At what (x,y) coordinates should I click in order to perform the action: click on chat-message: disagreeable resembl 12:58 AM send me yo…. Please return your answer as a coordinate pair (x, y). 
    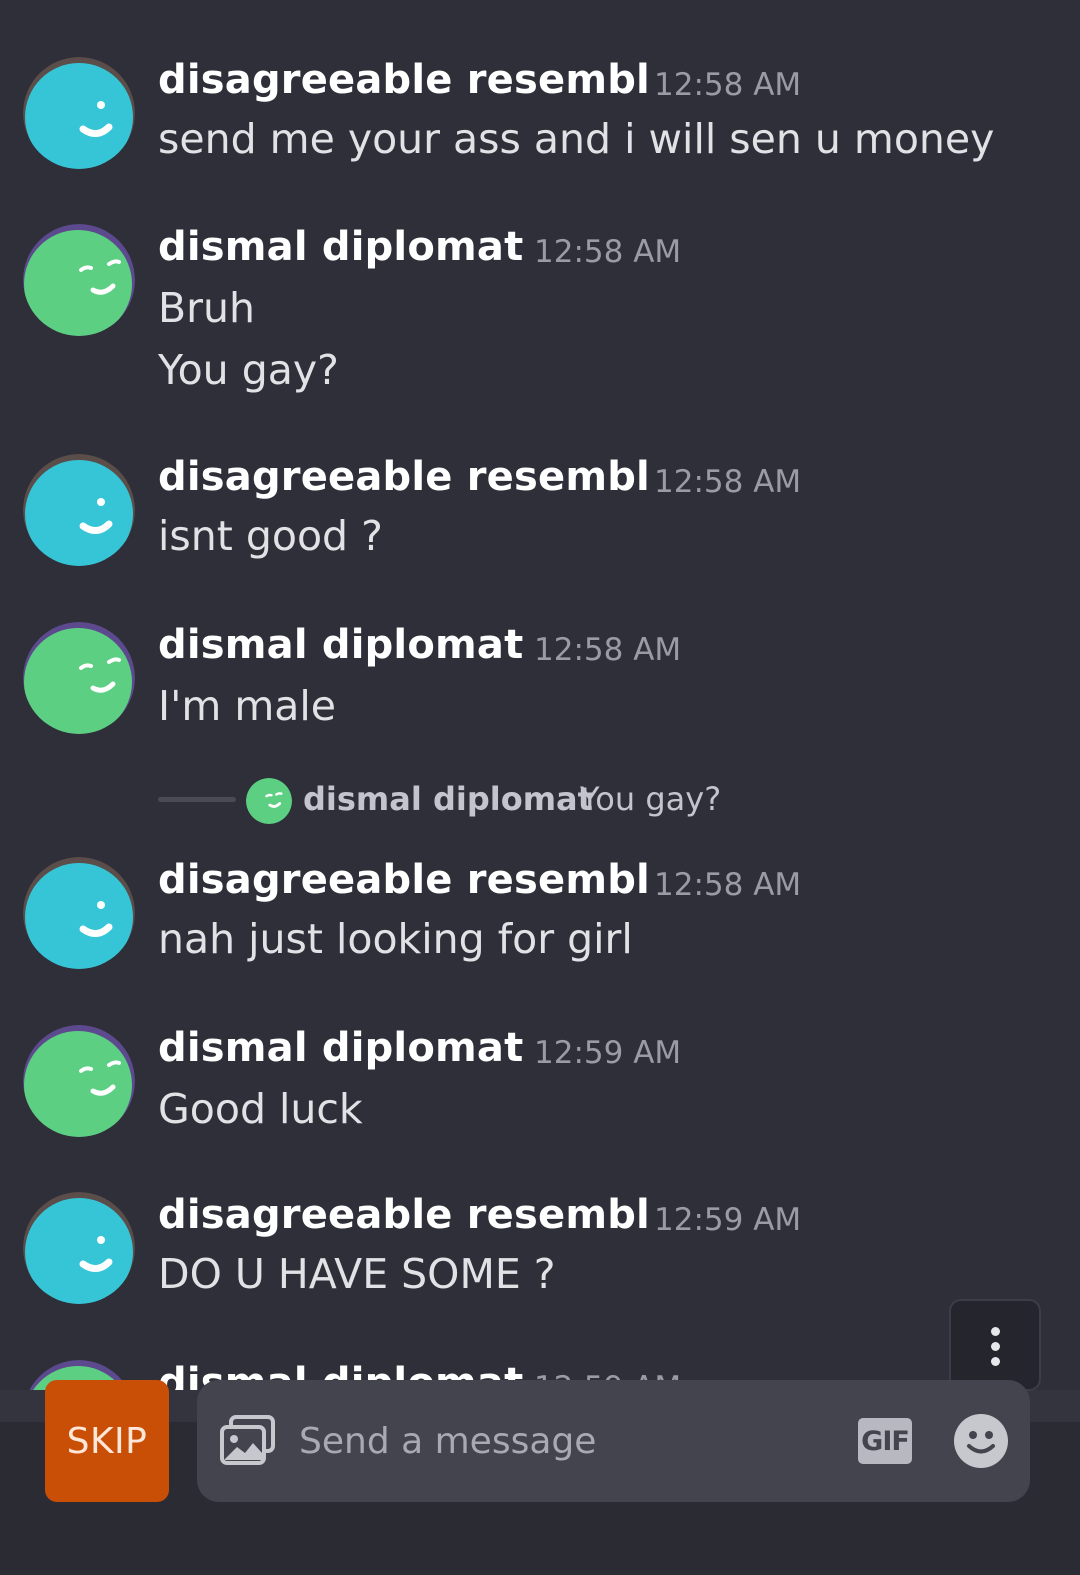
    Looking at the image, I should click on (540, 117).